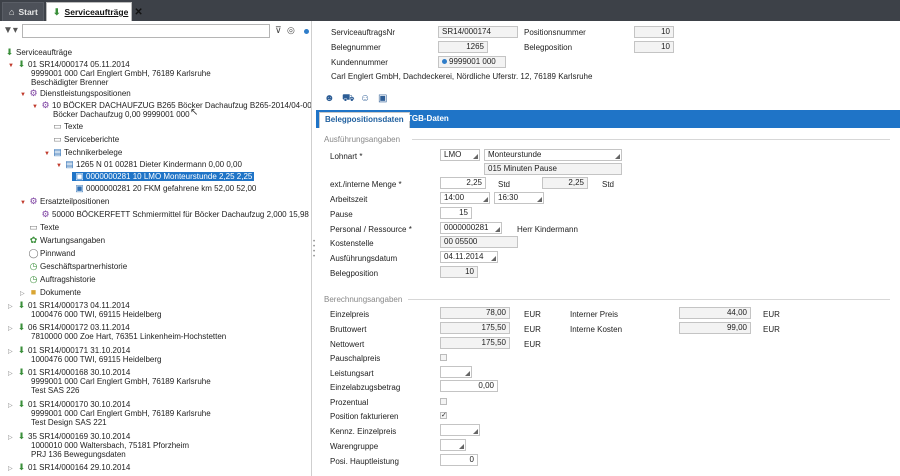  Describe the element at coordinates (382, 98) in the screenshot. I see `monitor-icon: ▣` at that location.